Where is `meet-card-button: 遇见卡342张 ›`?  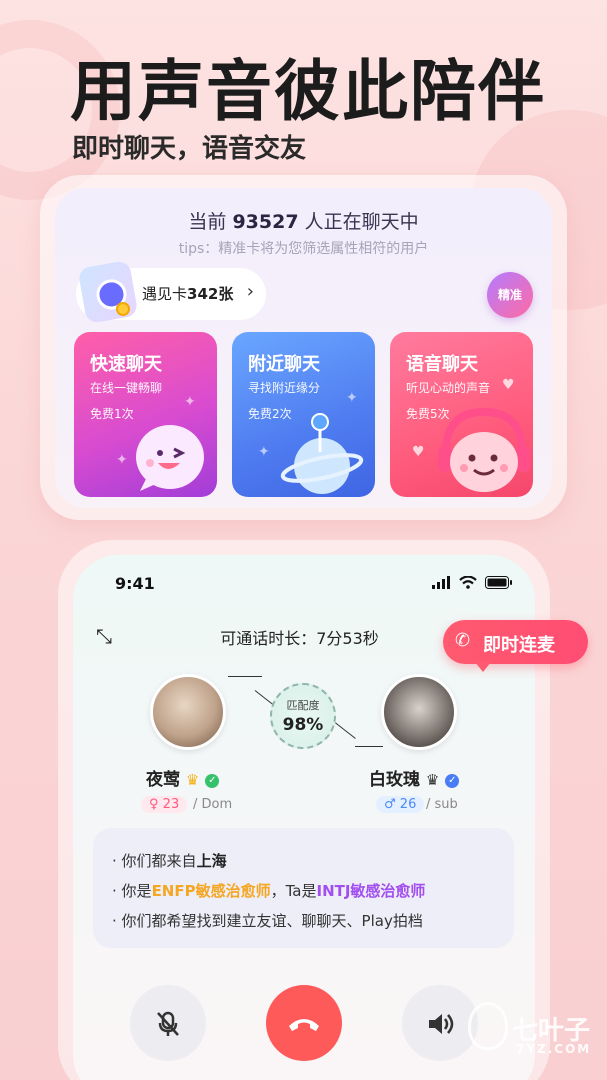
meet-card-button: 遇见卡342张 › is located at coordinates (171, 292).